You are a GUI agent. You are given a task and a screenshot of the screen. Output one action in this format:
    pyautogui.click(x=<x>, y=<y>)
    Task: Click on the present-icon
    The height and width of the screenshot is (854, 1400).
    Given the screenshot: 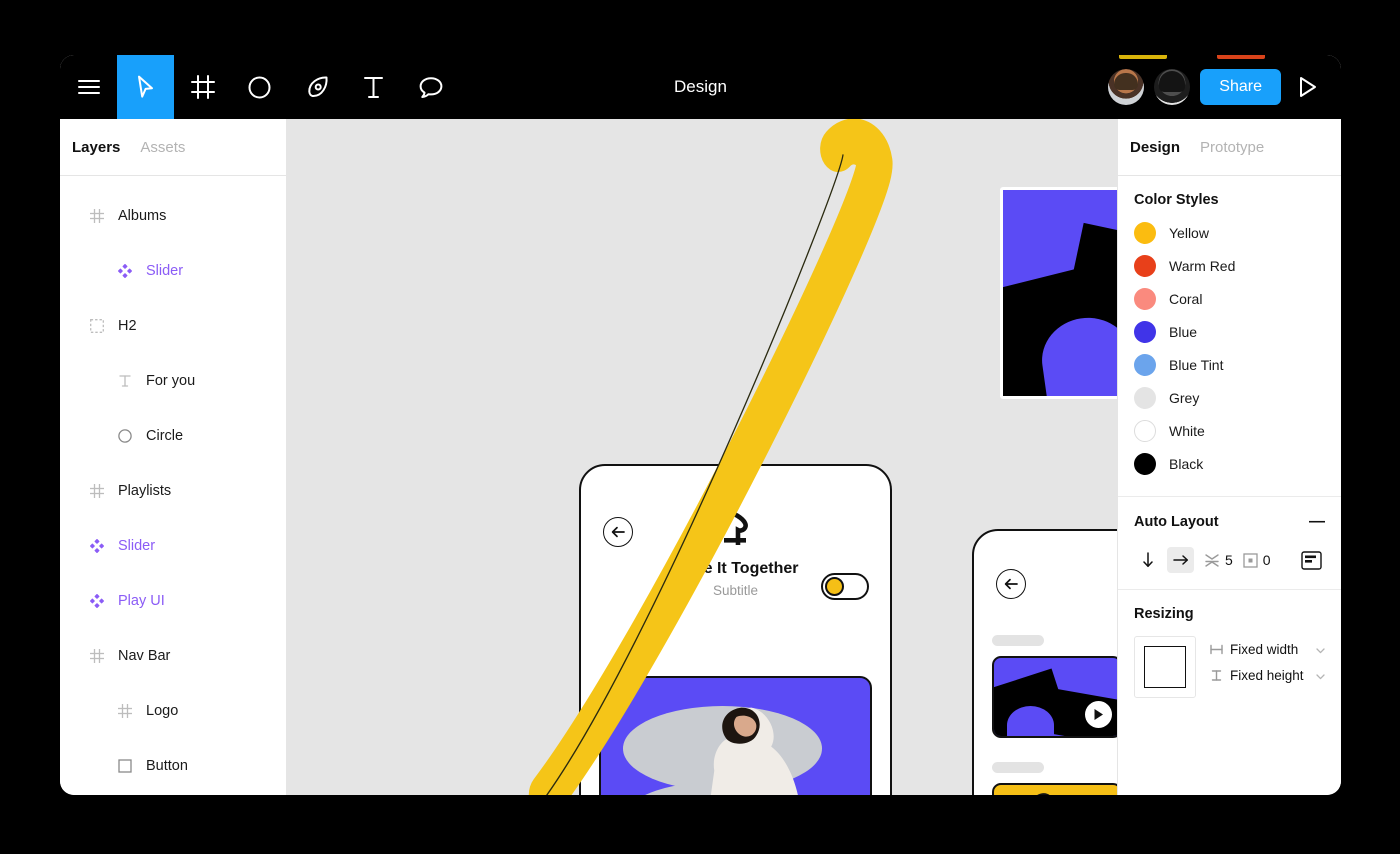 What is the action you would take?
    pyautogui.click(x=1308, y=87)
    